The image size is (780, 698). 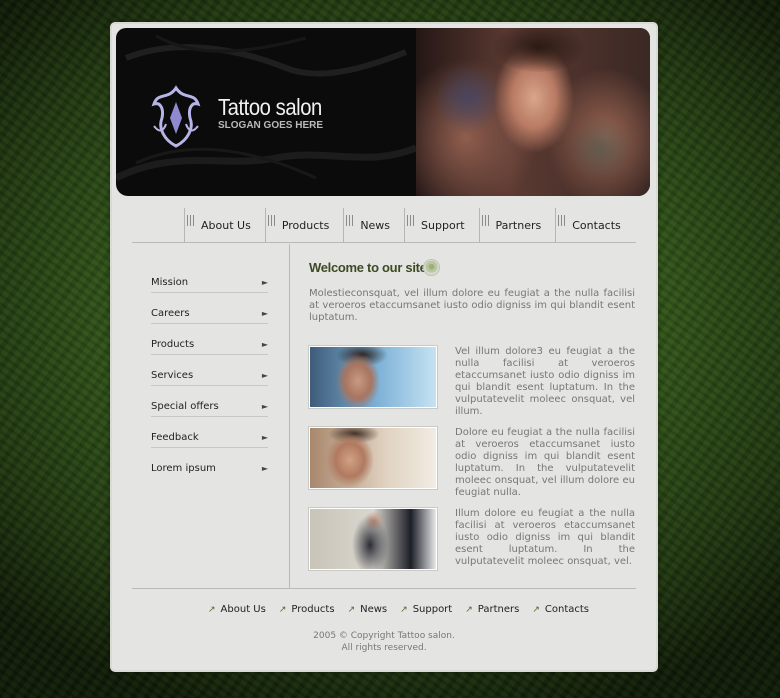 What do you see at coordinates (183, 468) in the screenshot?
I see `sidebar-item-label: Lorem ipsum` at bounding box center [183, 468].